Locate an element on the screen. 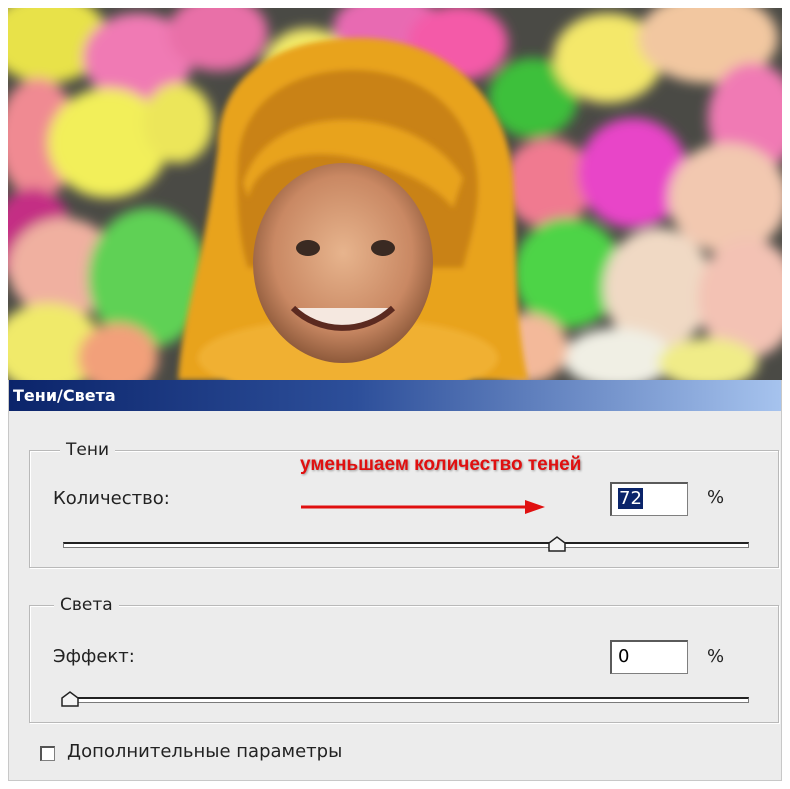 This screenshot has width=790, height=789. highlights-percent-unit: % is located at coordinates (716, 656).